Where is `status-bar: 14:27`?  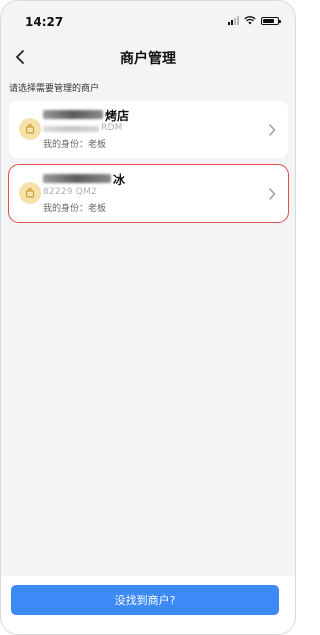 status-bar: 14:27 is located at coordinates (148, 20).